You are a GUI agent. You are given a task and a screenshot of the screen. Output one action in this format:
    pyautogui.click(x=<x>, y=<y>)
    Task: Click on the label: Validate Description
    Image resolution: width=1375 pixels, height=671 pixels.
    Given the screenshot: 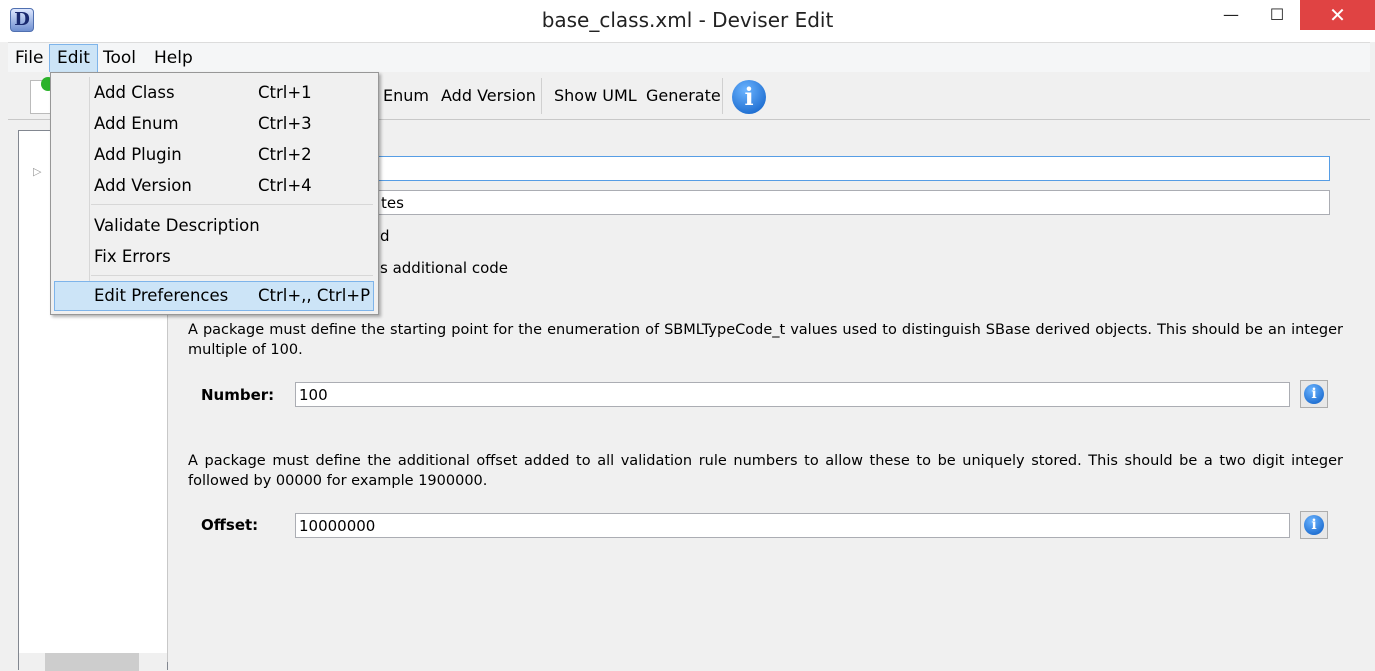 What is the action you would take?
    pyautogui.click(x=177, y=225)
    